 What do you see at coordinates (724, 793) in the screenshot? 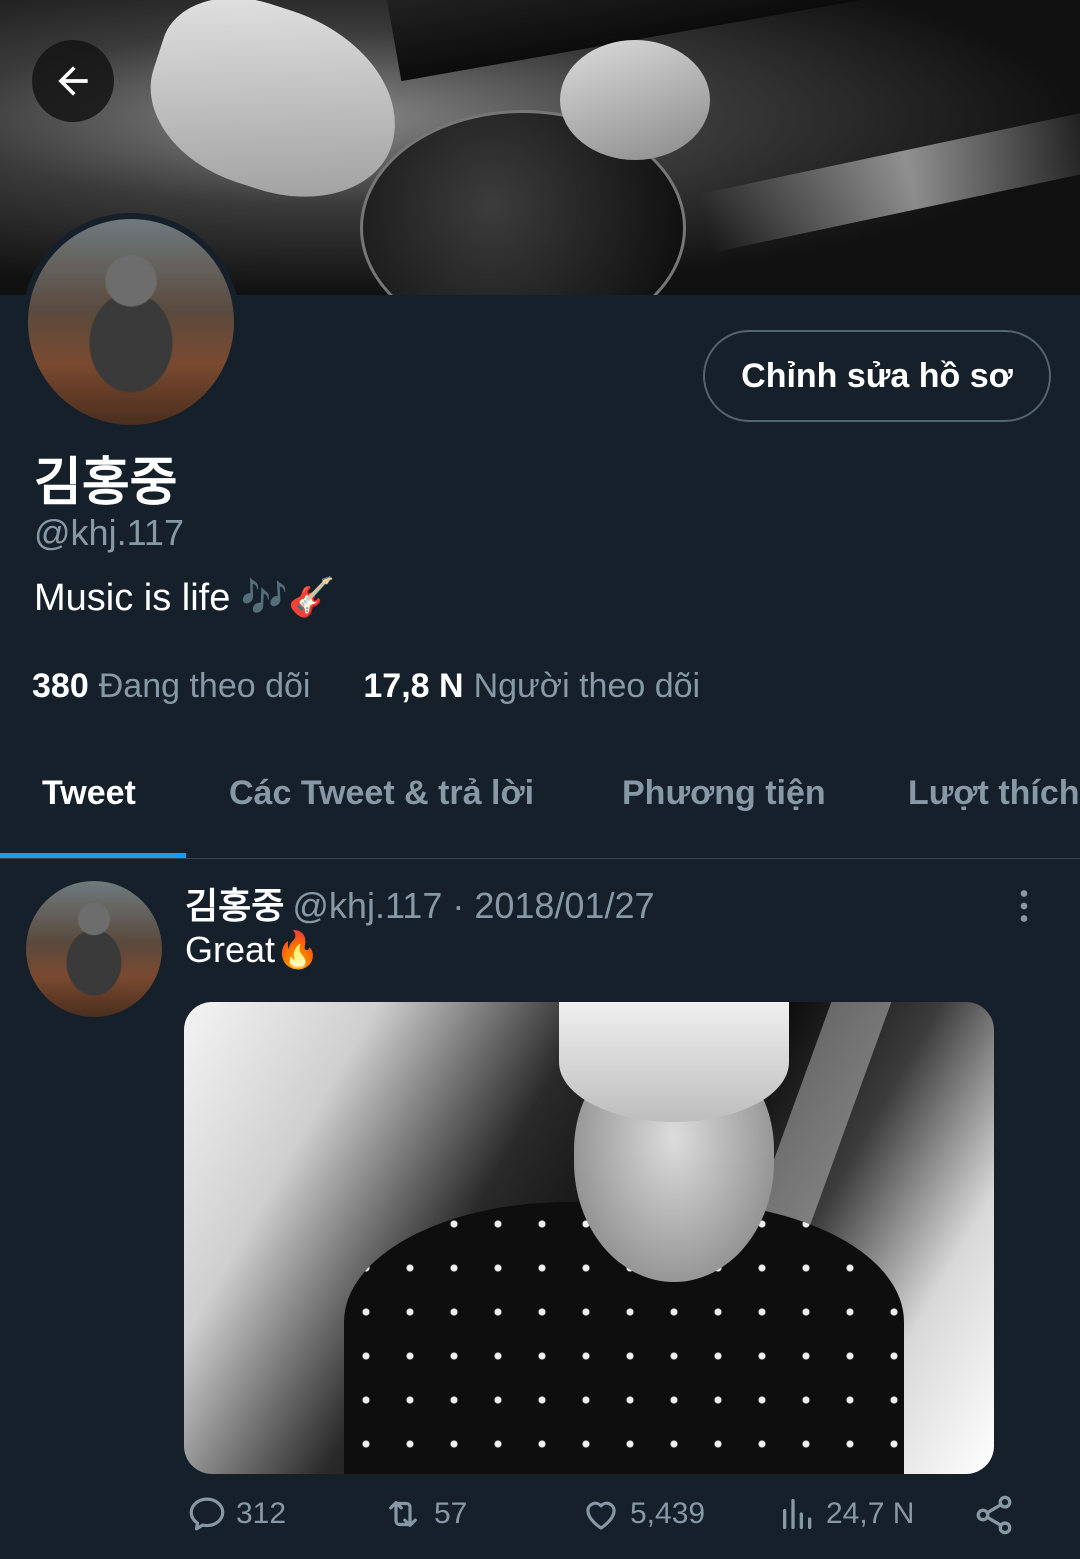
I see `tab-media: Phương tiện` at bounding box center [724, 793].